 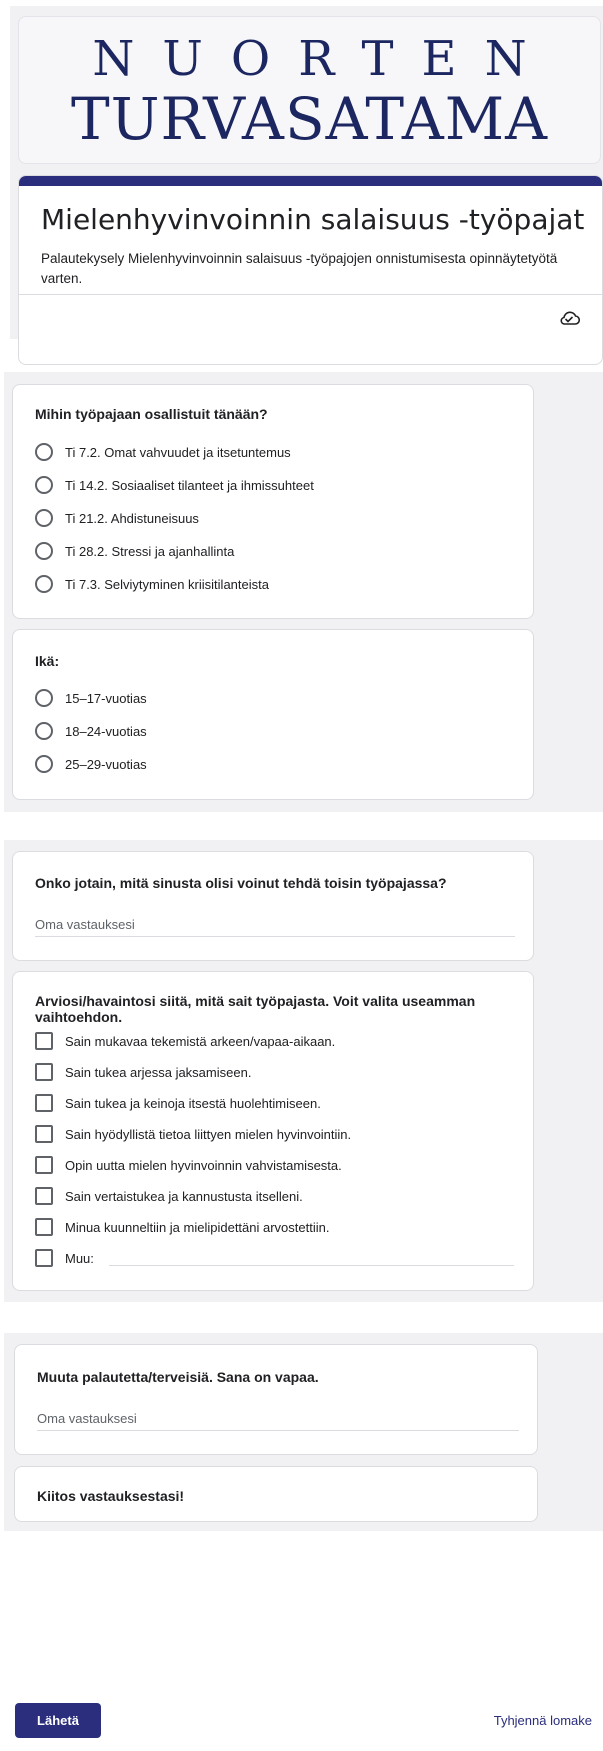 I want to click on radio-option: 18–24-vuotias, so click(x=91, y=731).